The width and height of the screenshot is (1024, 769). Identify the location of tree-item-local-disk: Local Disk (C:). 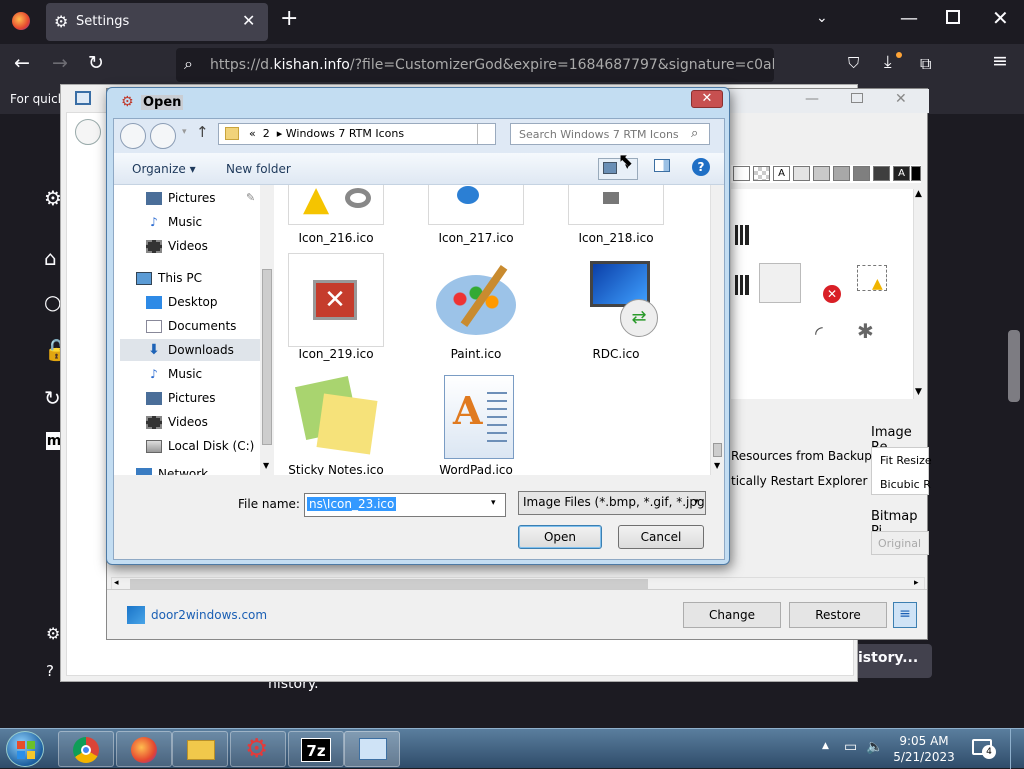
(200, 446).